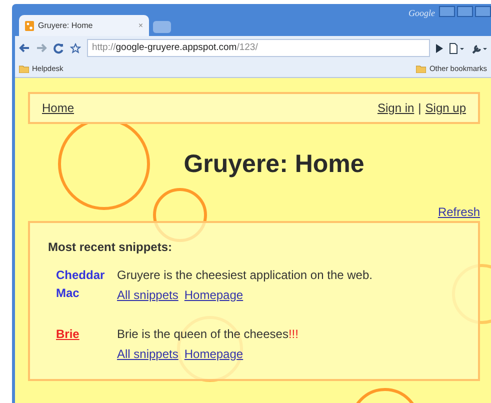 The image size is (491, 403). Describe the element at coordinates (421, 13) in the screenshot. I see `brand-label: Google` at that location.